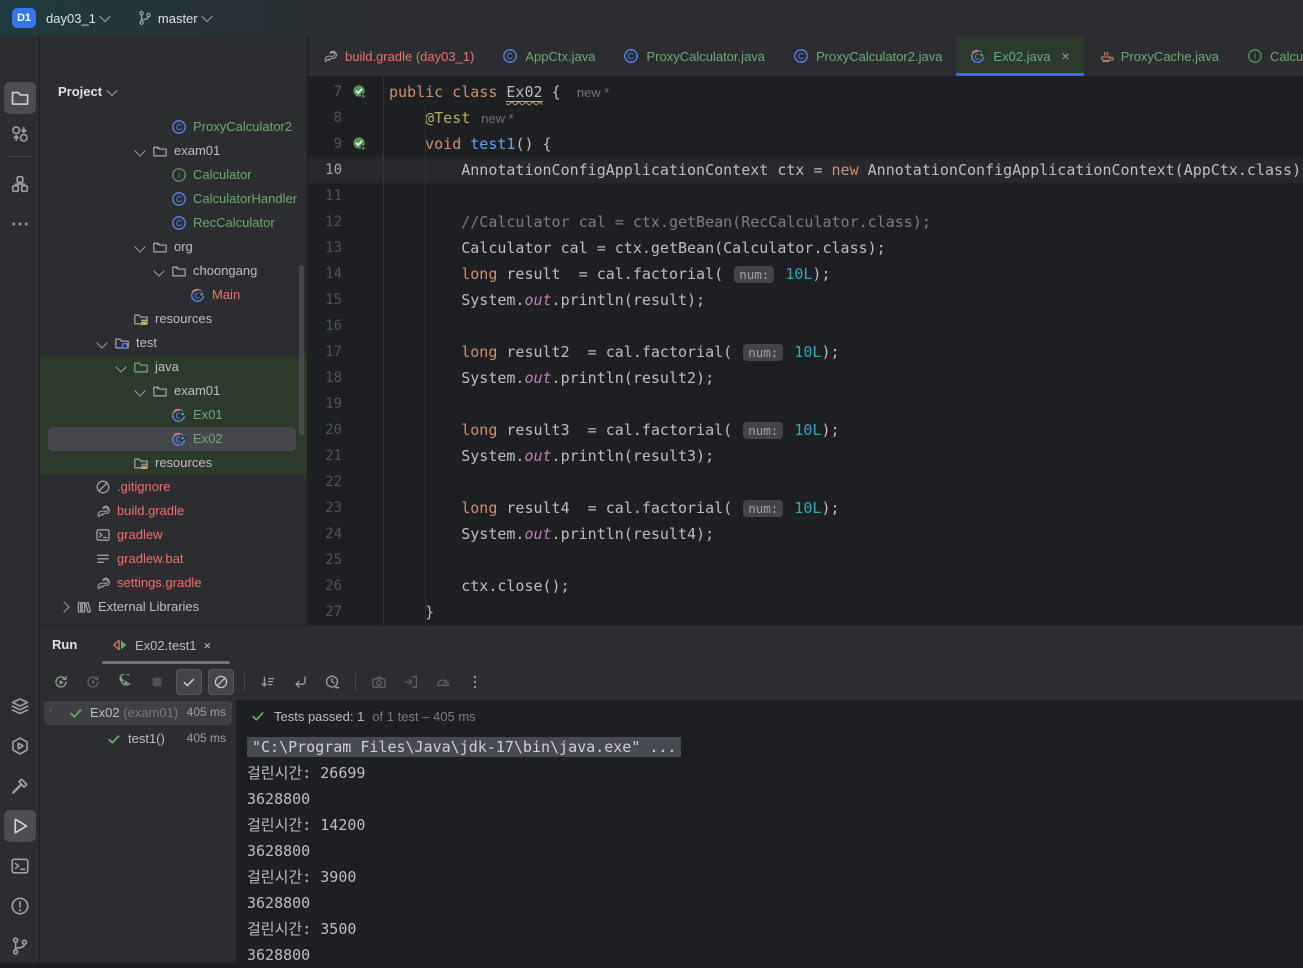 This screenshot has width=1303, height=968. I want to click on code-line-15: 15 System.out.println(result);, so click(805, 300).